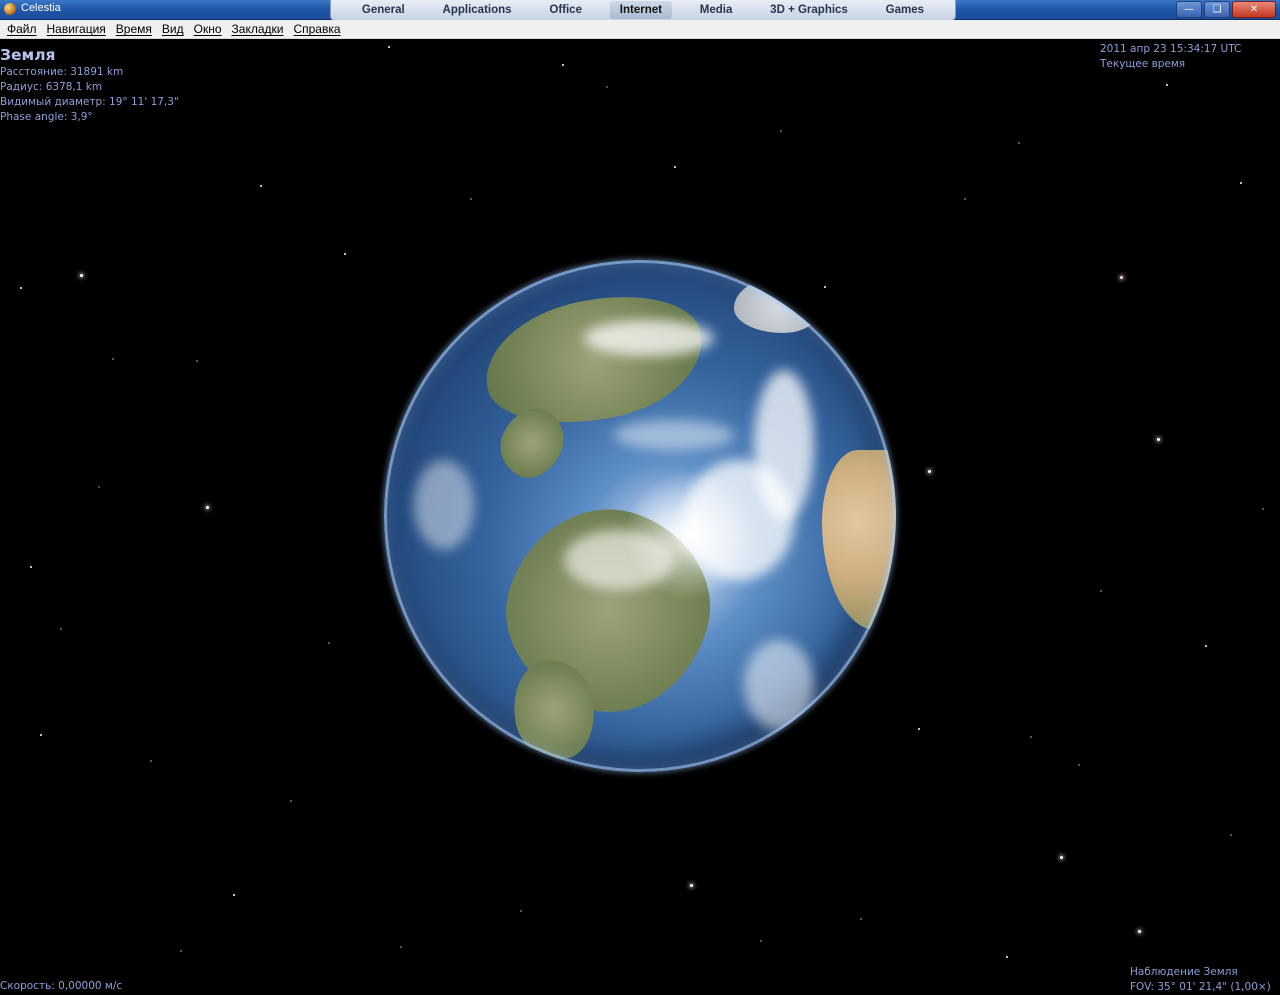  Describe the element at coordinates (51, 87) in the screenshot. I see `radius-readout: Радиус: 6378,1 km` at that location.